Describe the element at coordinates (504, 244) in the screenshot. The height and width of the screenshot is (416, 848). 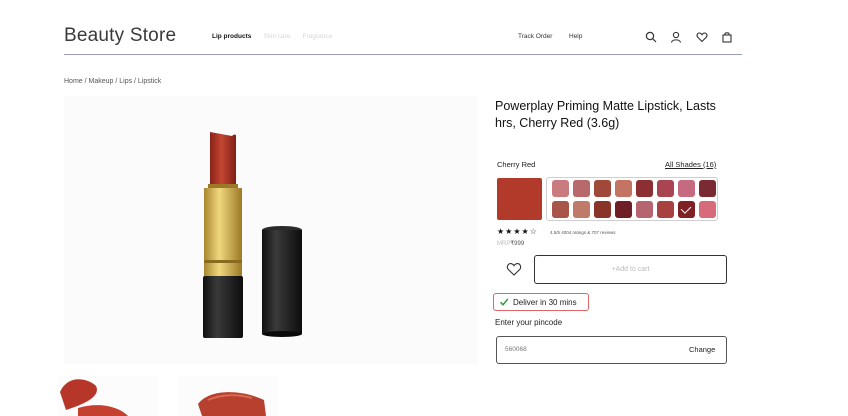
I see `mrp-label: MRP` at that location.